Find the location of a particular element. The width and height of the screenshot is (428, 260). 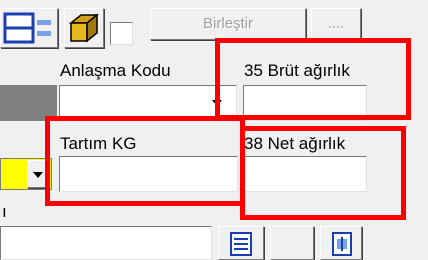

split-window-button is located at coordinates (29, 28).